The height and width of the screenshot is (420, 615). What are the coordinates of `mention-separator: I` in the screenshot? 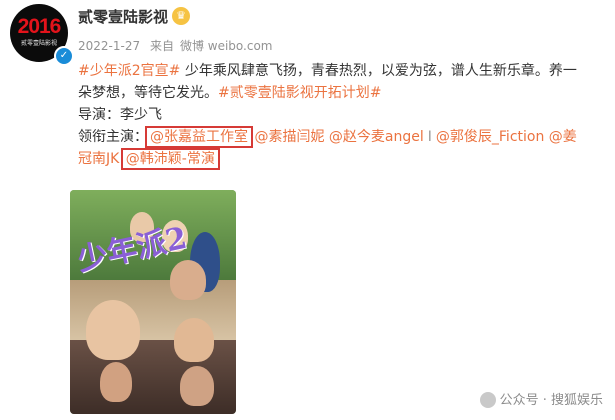 It's located at (429, 137).